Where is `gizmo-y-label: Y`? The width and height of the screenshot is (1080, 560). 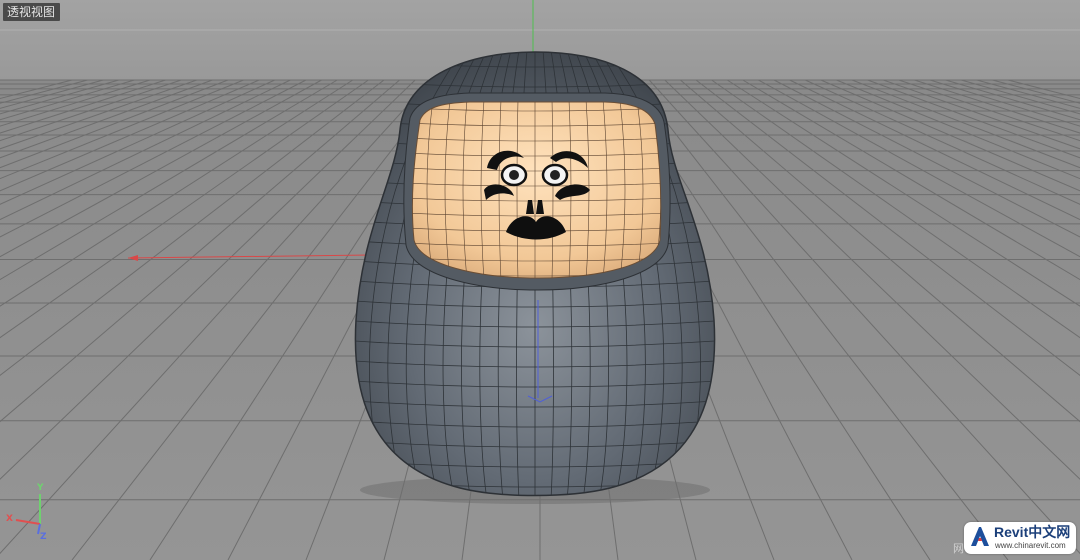 gizmo-y-label: Y is located at coordinates (40, 488).